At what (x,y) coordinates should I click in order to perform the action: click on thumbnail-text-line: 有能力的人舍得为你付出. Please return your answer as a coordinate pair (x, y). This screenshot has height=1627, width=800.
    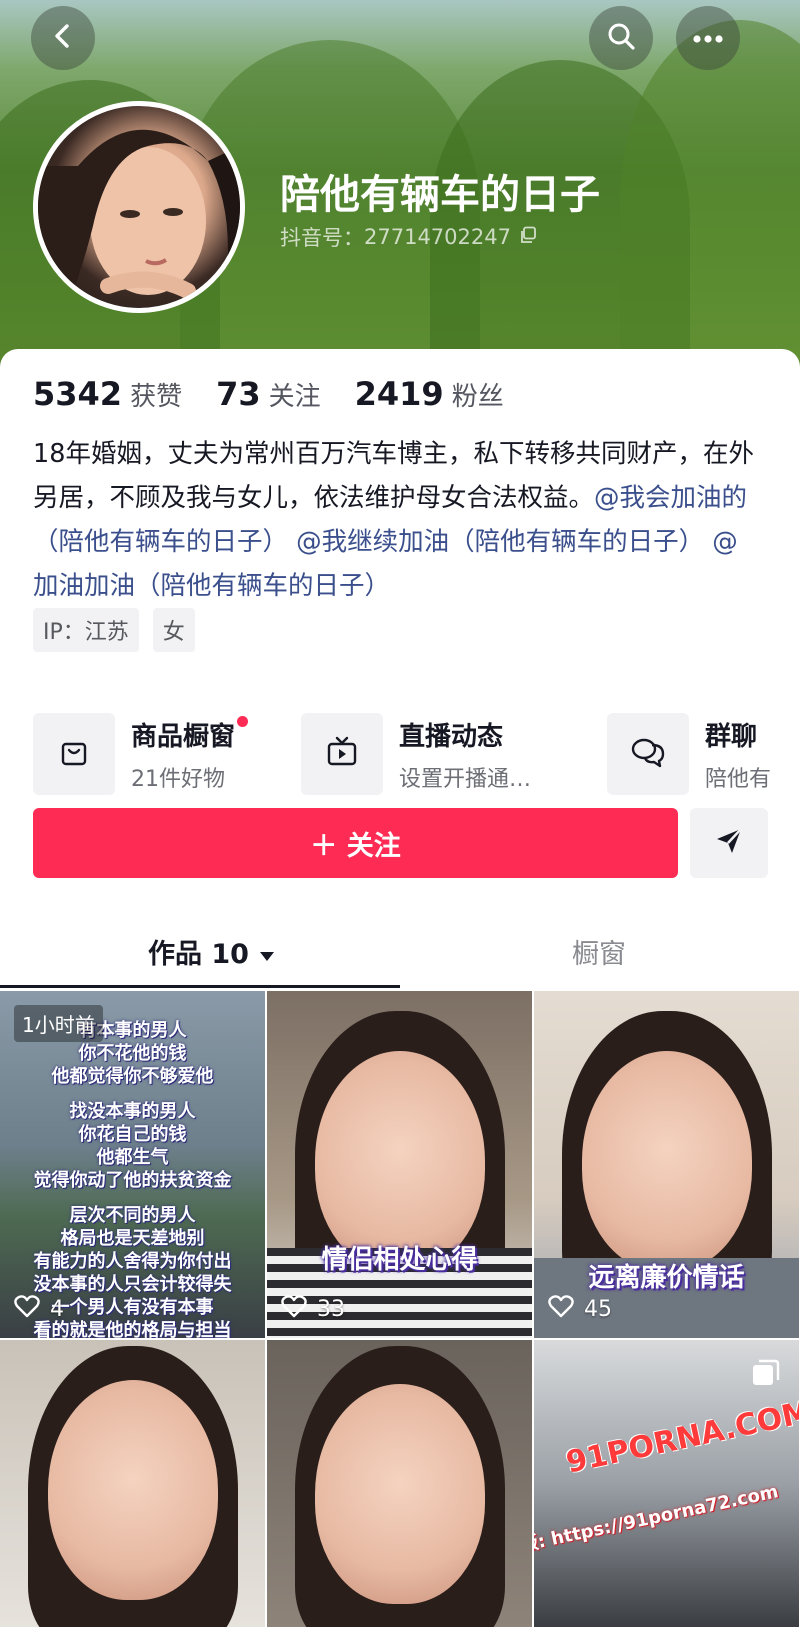
    Looking at the image, I should click on (132, 1261).